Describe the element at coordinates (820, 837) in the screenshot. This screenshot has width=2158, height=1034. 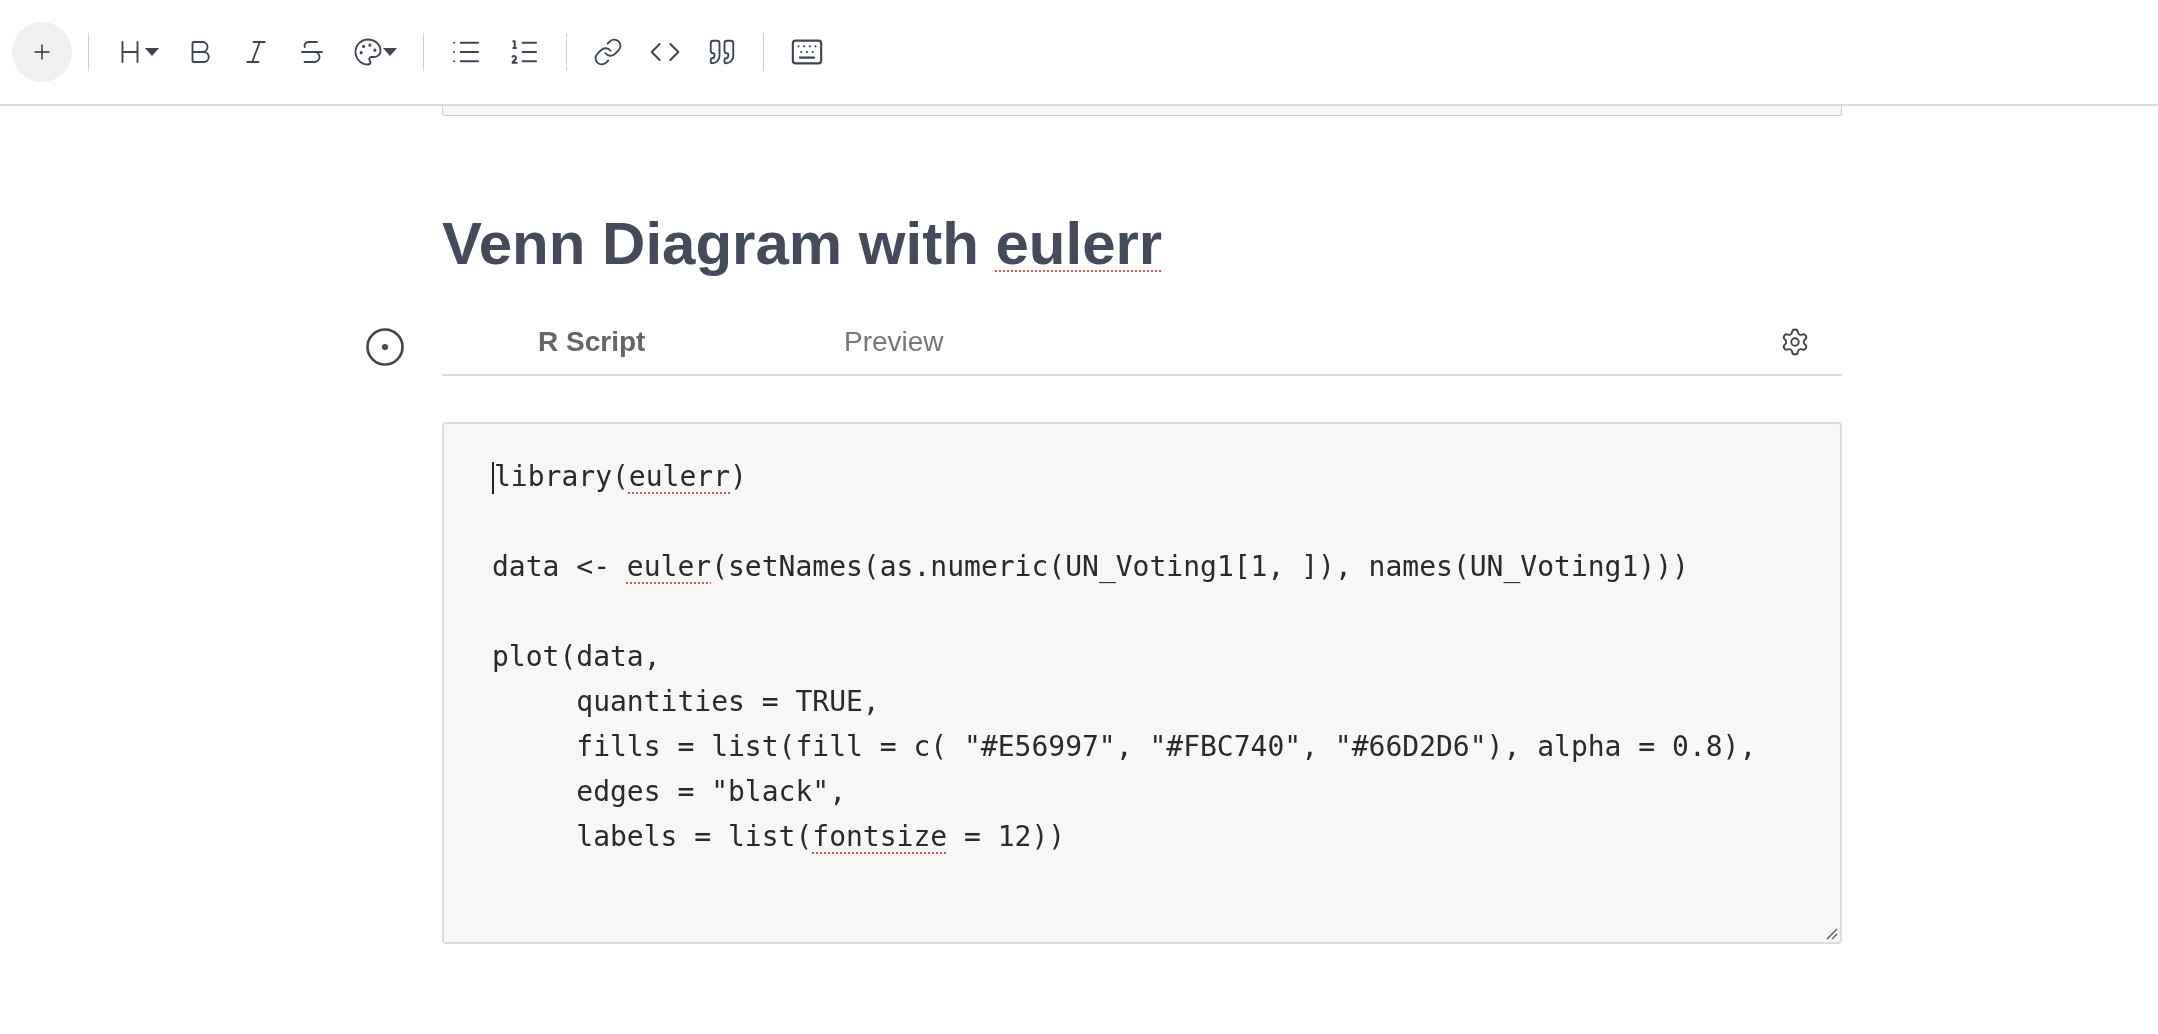
I see `code-line: labels = list(fontsize = 12))` at that location.